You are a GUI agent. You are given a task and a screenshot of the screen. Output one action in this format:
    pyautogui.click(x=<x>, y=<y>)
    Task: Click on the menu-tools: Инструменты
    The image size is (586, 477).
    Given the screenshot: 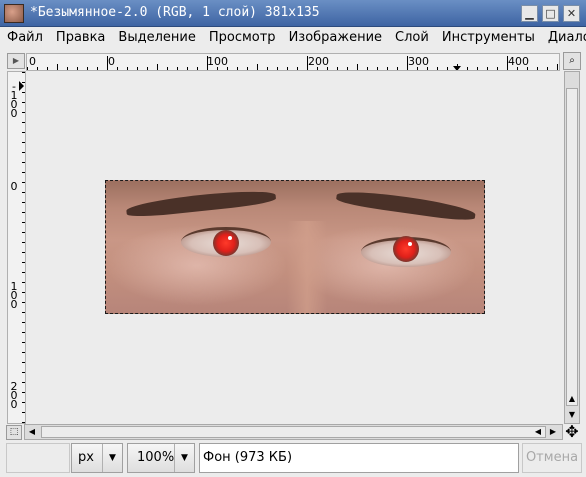 What is the action you would take?
    pyautogui.click(x=488, y=37)
    